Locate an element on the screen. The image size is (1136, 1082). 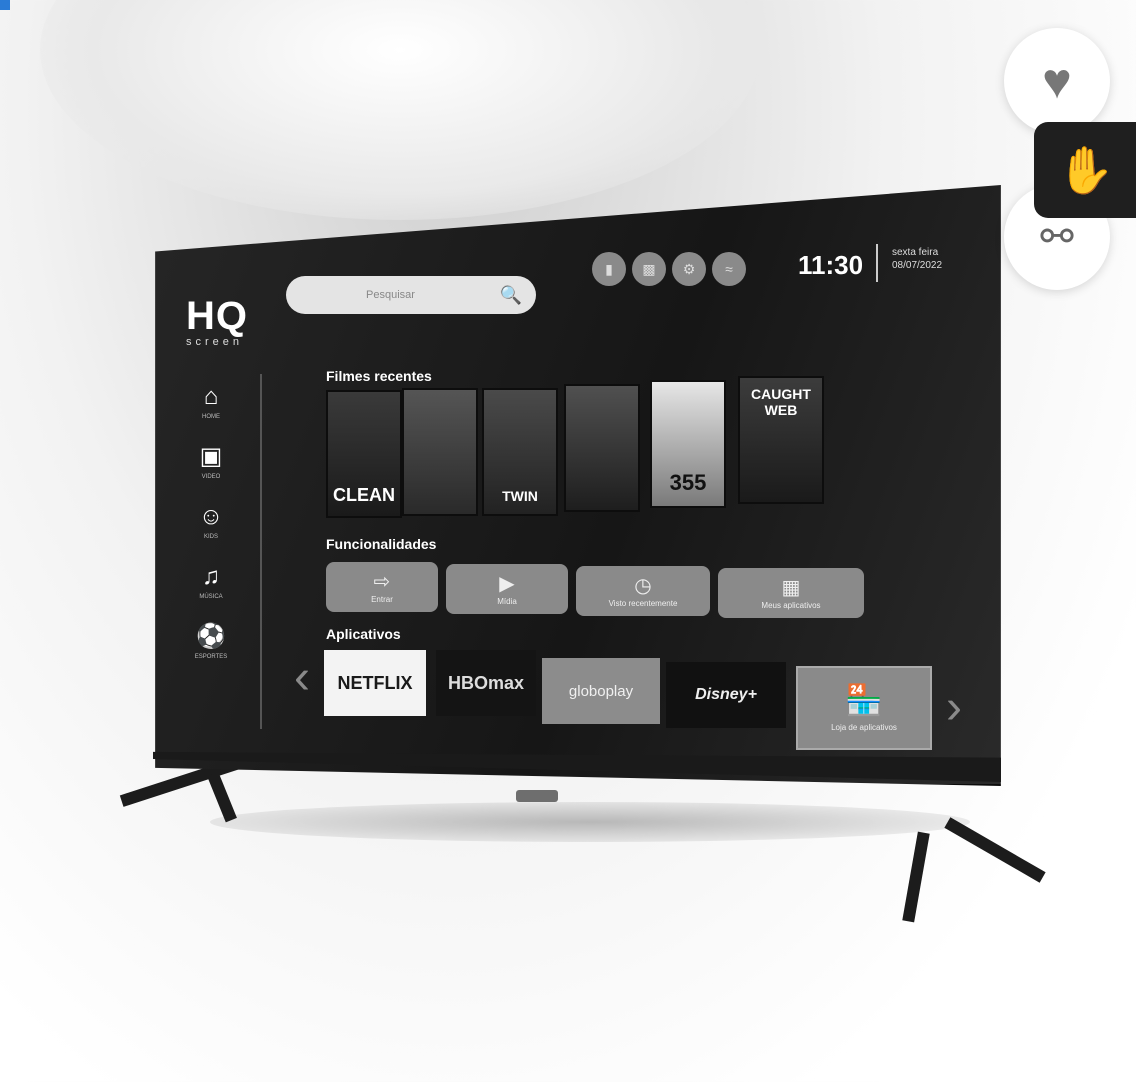
section-title-apps: Aplicativos is located at coordinates (363, 634).